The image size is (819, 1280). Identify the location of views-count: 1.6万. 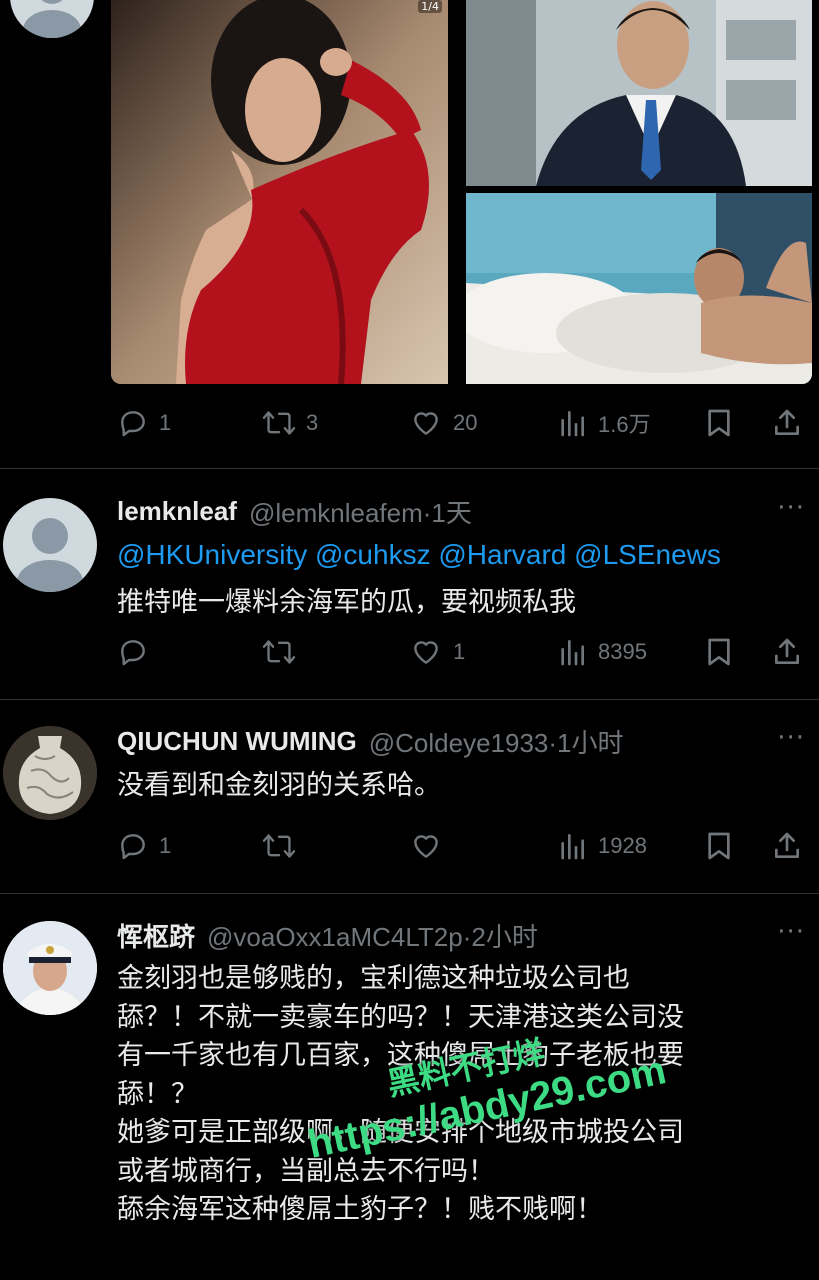
(624, 424).